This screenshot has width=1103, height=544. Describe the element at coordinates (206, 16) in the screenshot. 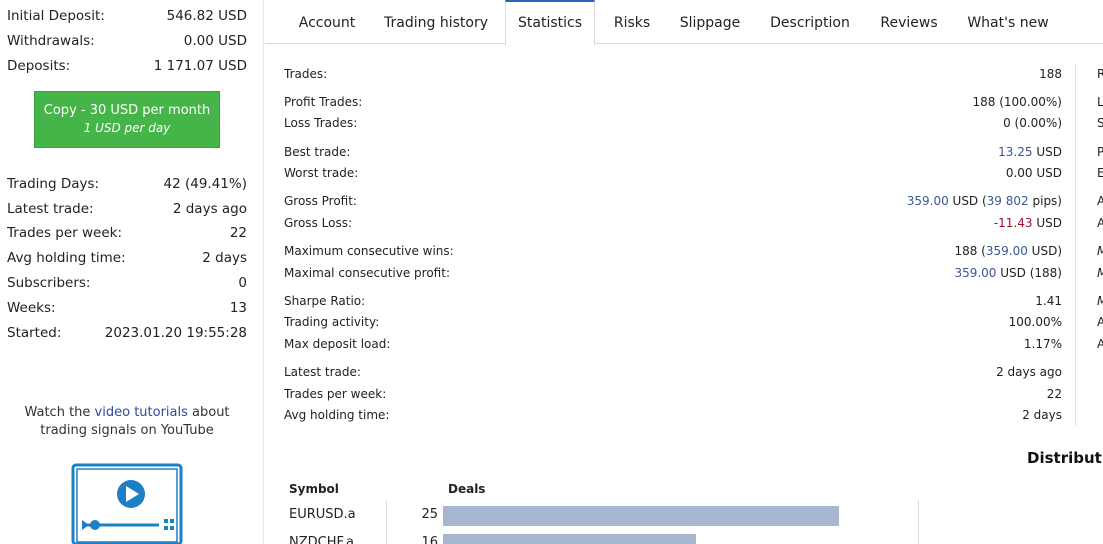

I see `initial-deposit-value: 546.82 USD` at that location.